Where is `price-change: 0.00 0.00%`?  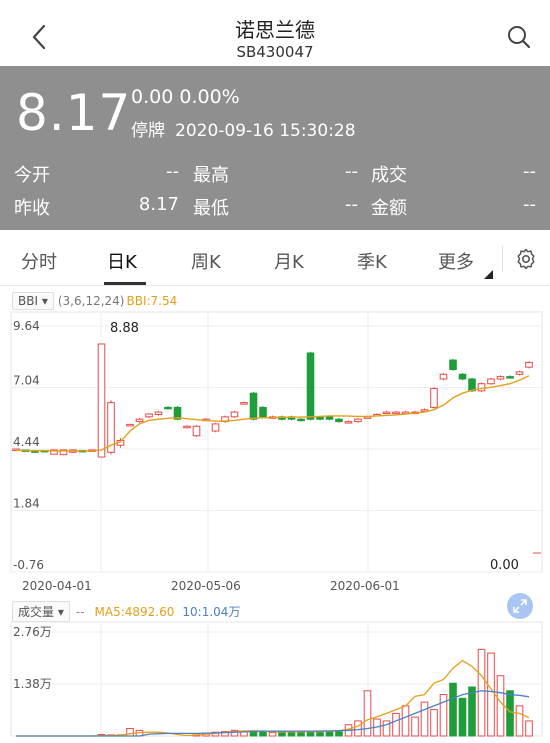
price-change: 0.00 0.00% is located at coordinates (185, 97).